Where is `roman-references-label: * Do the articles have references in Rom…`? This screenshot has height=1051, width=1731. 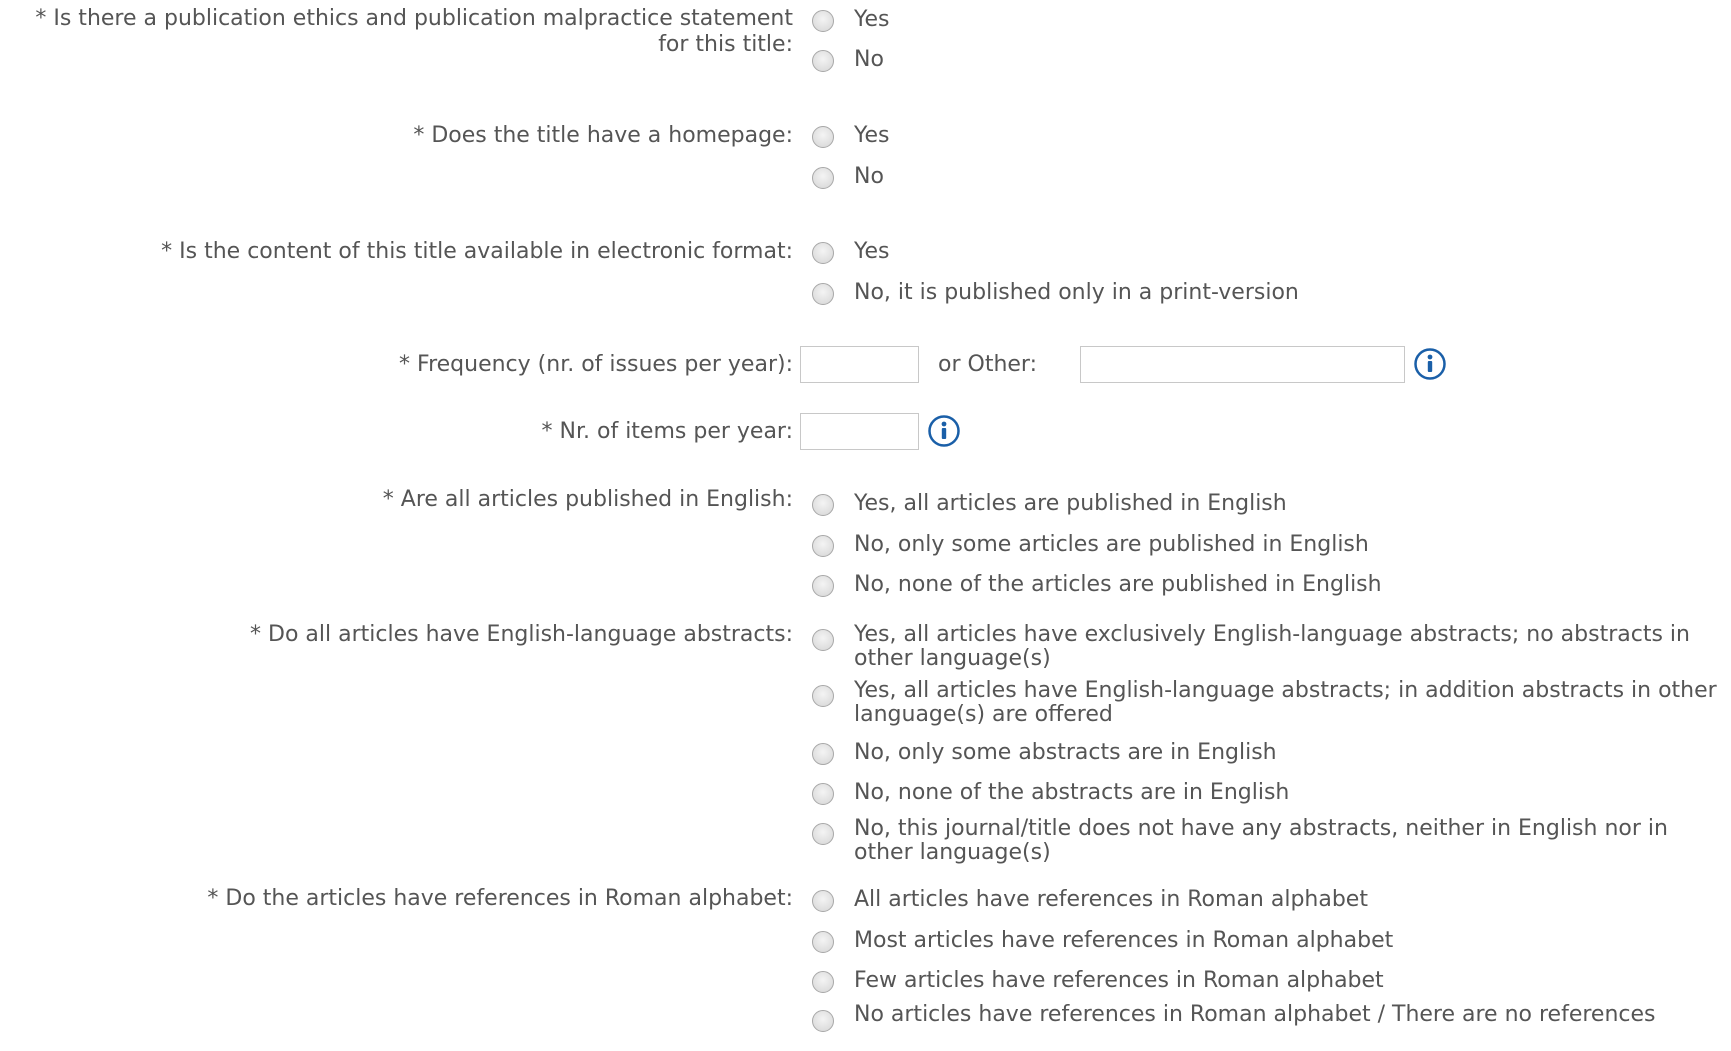 roman-references-label: * Do the articles have references in Rom… is located at coordinates (500, 898).